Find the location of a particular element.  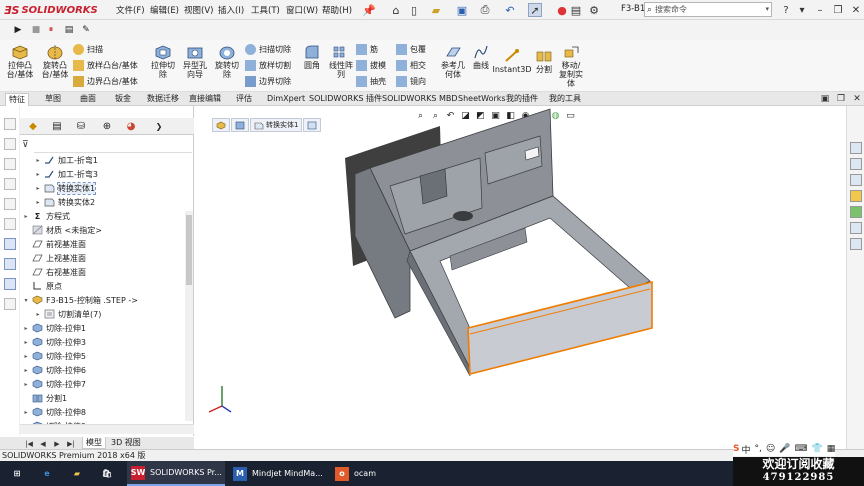

undo-icon: ↶ is located at coordinates (510, 10).